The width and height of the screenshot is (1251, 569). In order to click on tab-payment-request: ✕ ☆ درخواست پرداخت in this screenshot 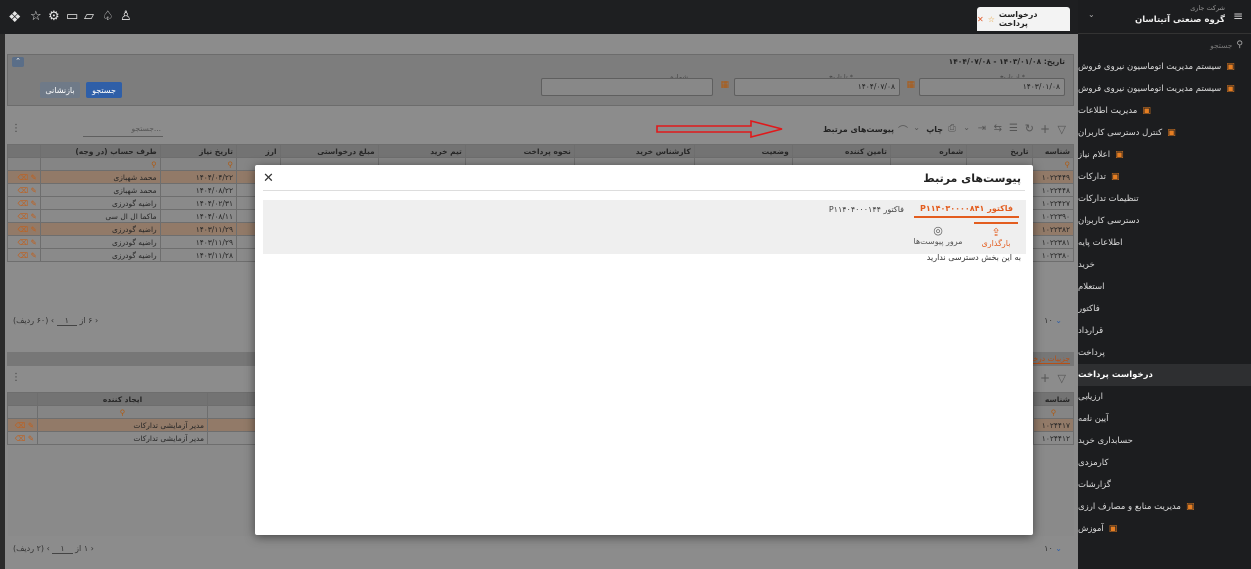, I will do `click(1023, 19)`.